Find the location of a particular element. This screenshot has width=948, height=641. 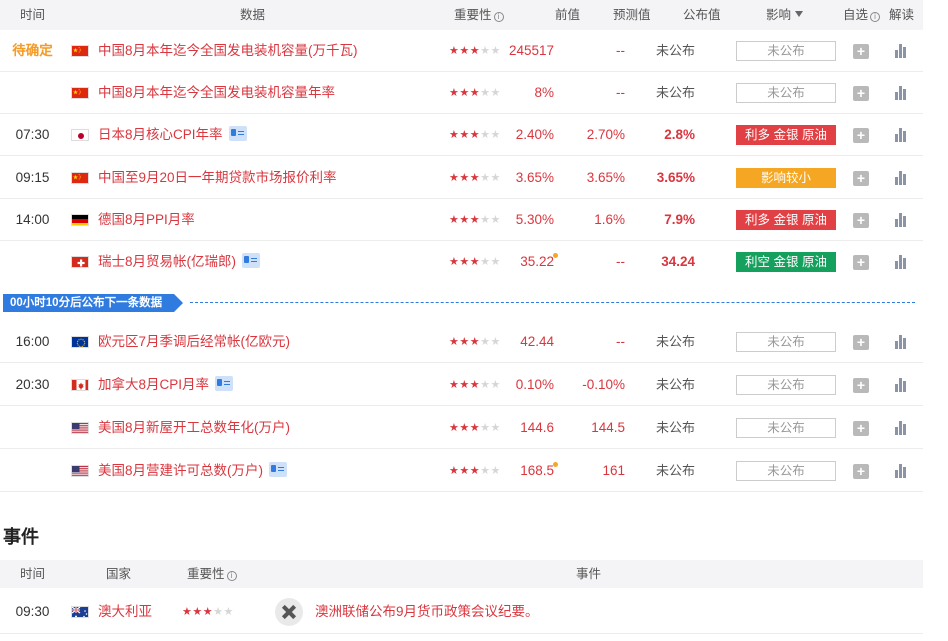

rba-logo-icon is located at coordinates (289, 612).